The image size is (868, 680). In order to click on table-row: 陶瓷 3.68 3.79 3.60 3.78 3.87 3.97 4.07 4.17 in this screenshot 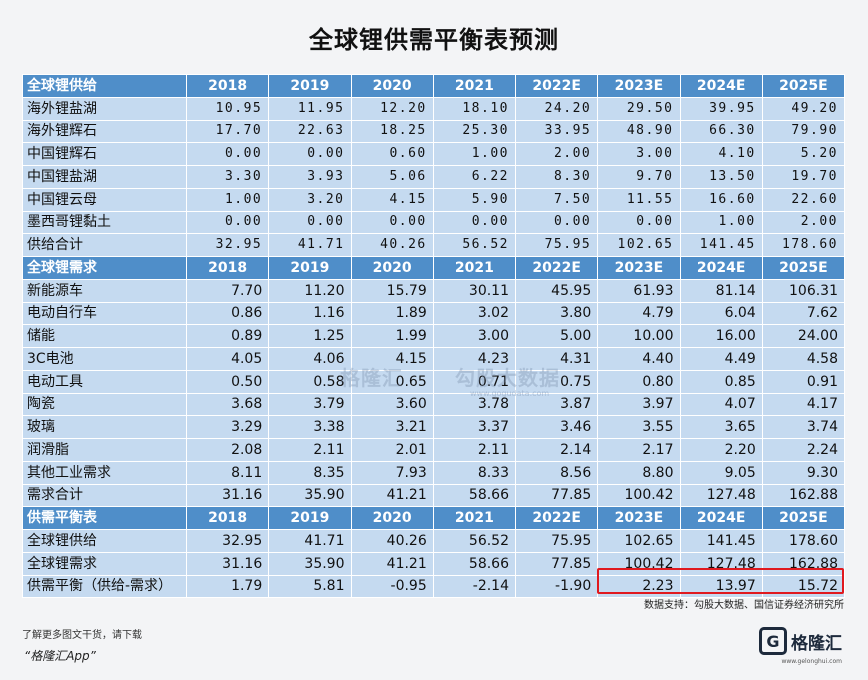, I will do `click(434, 404)`.